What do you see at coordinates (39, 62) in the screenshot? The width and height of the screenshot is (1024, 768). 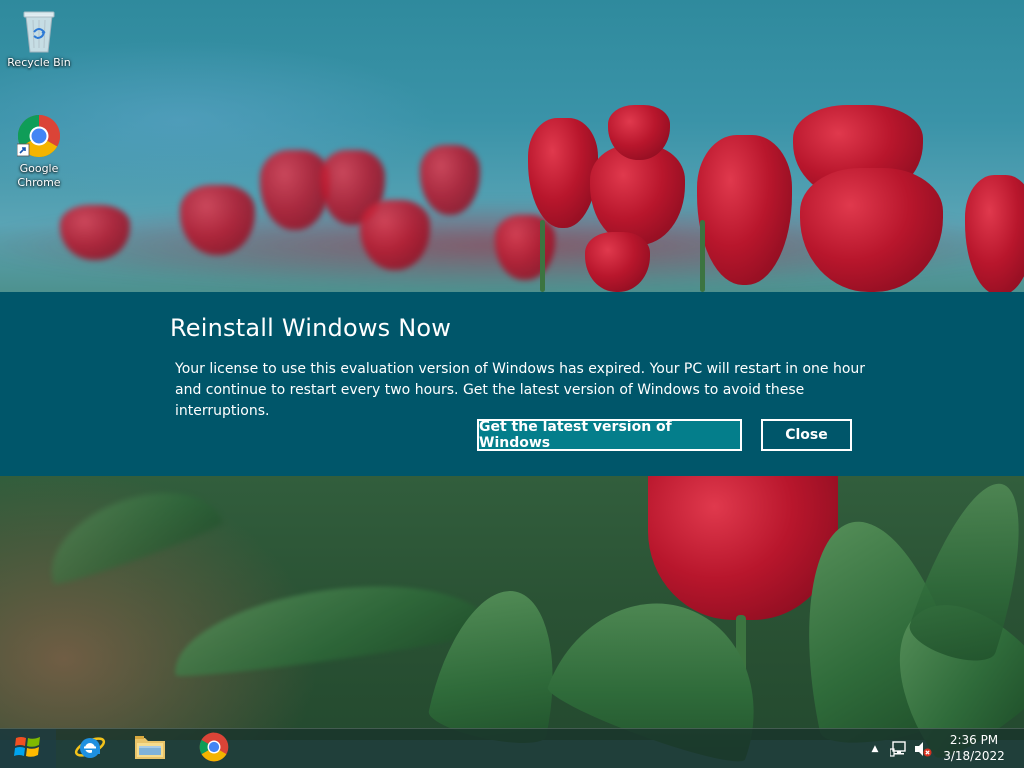 I see `desktop-icon-label: Recycle Bin` at bounding box center [39, 62].